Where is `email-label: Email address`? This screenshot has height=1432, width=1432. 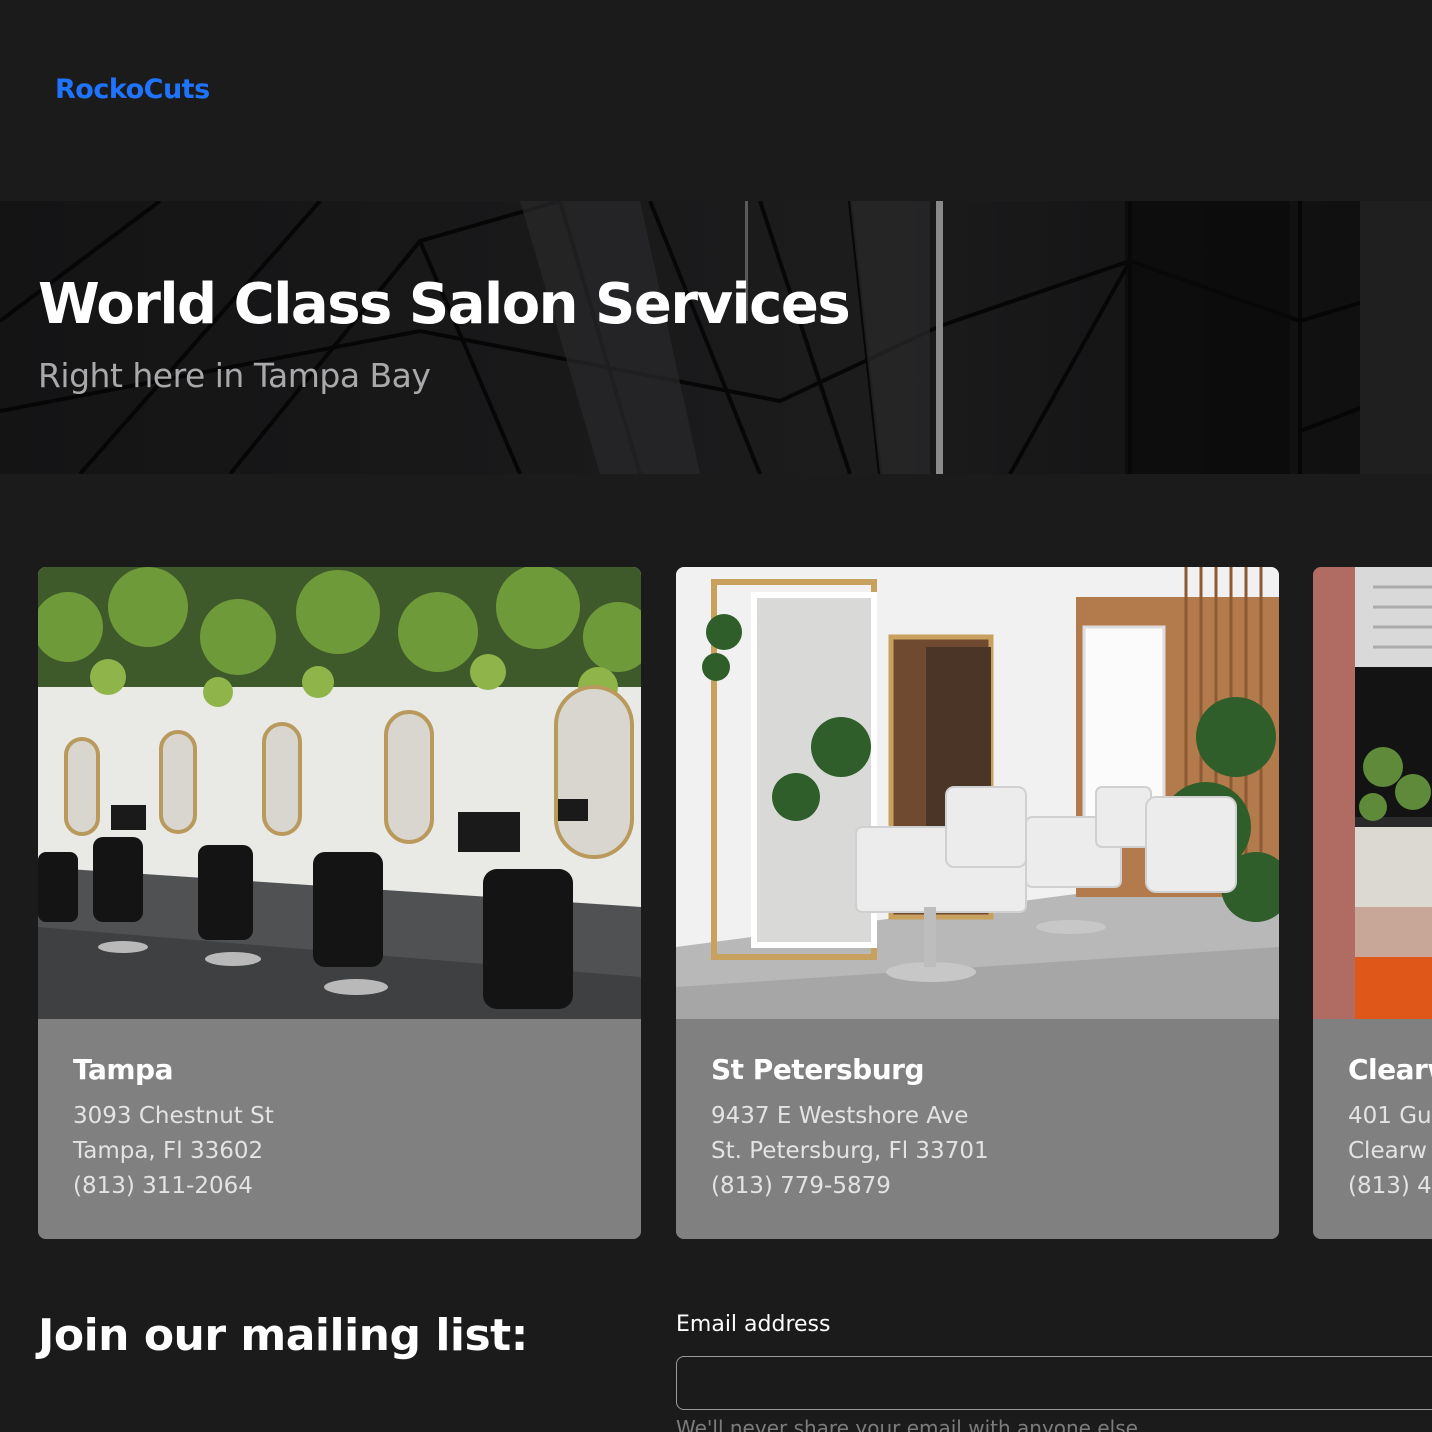
email-label: Email address is located at coordinates (753, 1324).